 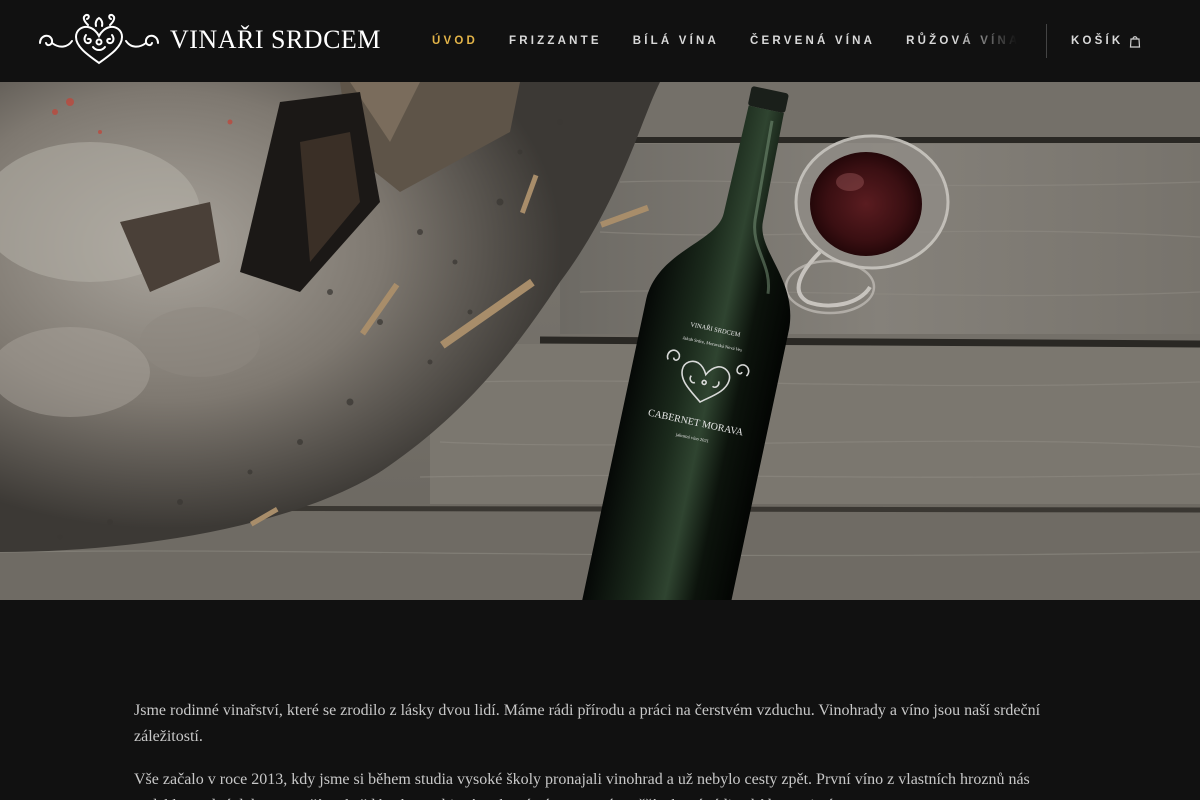 What do you see at coordinates (812, 41) in the screenshot?
I see `nav-item-cervena-vina: ČERVENÁ VÍNA` at bounding box center [812, 41].